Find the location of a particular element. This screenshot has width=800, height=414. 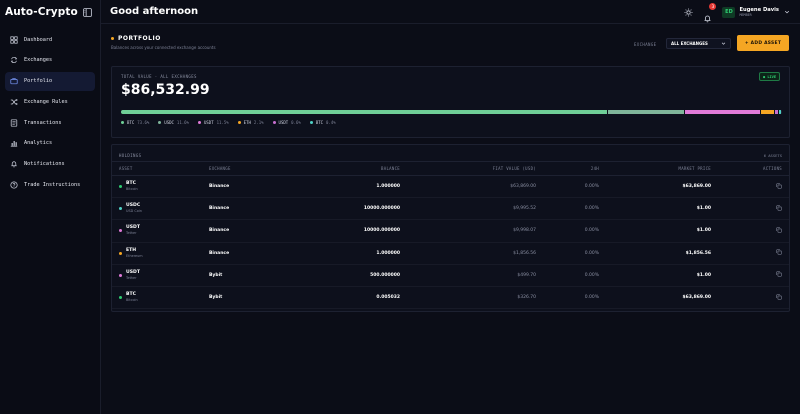

sidebar-item-dashboard: Dashboard is located at coordinates (50, 39).